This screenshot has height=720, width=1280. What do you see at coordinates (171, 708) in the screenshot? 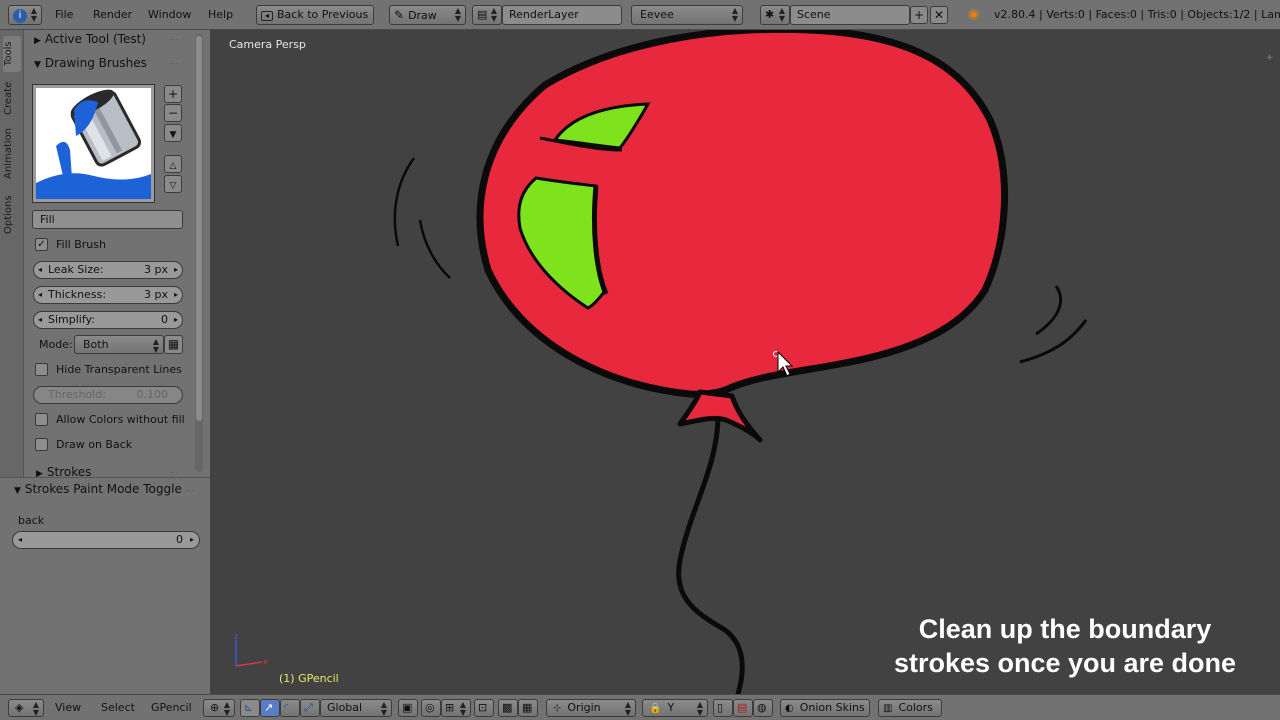
I see `menu-gpencil: GPencil` at bounding box center [171, 708].